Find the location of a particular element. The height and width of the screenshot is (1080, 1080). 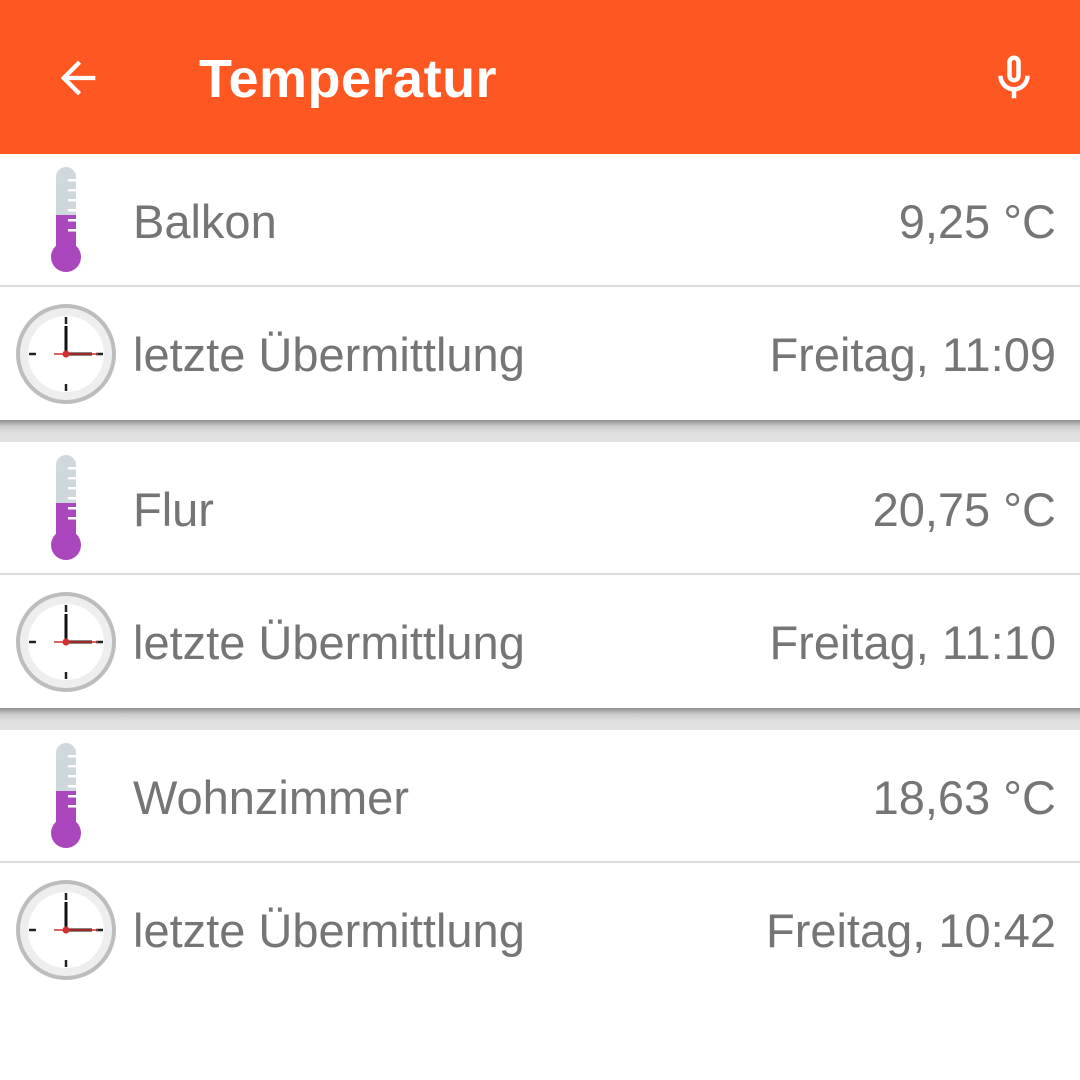

temperature-row: Wohnzimmer 18,63 °C is located at coordinates (540, 796).